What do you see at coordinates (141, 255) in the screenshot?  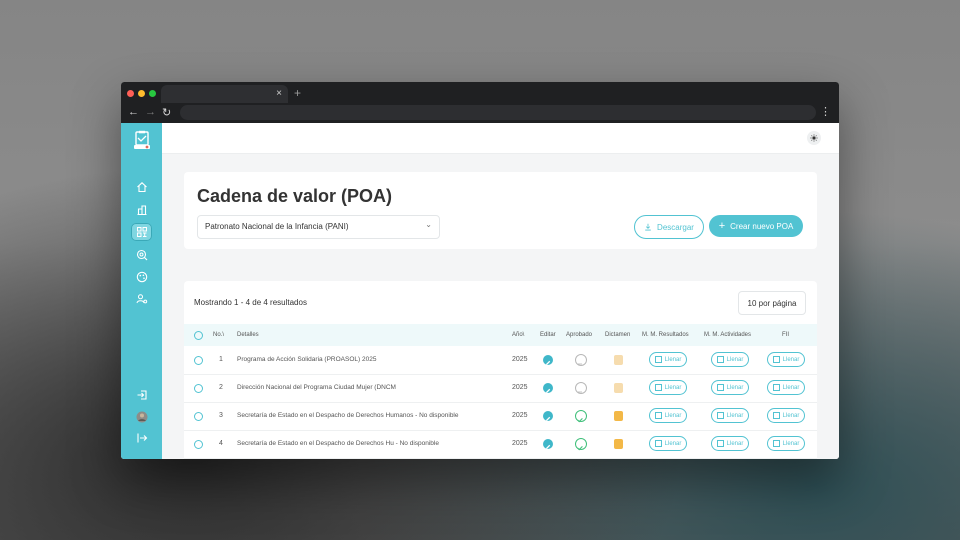 I see `sidebar-item-target` at bounding box center [141, 255].